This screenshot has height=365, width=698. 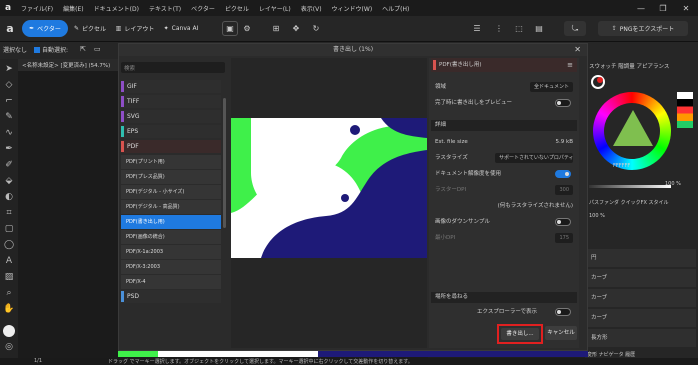 I want to click on layout-persona-button: ▥ レイアウト, so click(x=135, y=28).